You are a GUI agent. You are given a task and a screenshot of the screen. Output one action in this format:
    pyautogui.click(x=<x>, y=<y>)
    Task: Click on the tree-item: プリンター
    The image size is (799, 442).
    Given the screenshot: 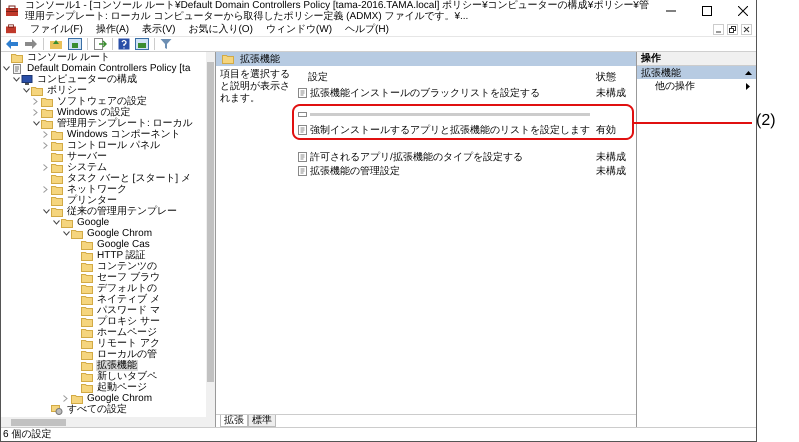 What is the action you would take?
    pyautogui.click(x=92, y=200)
    